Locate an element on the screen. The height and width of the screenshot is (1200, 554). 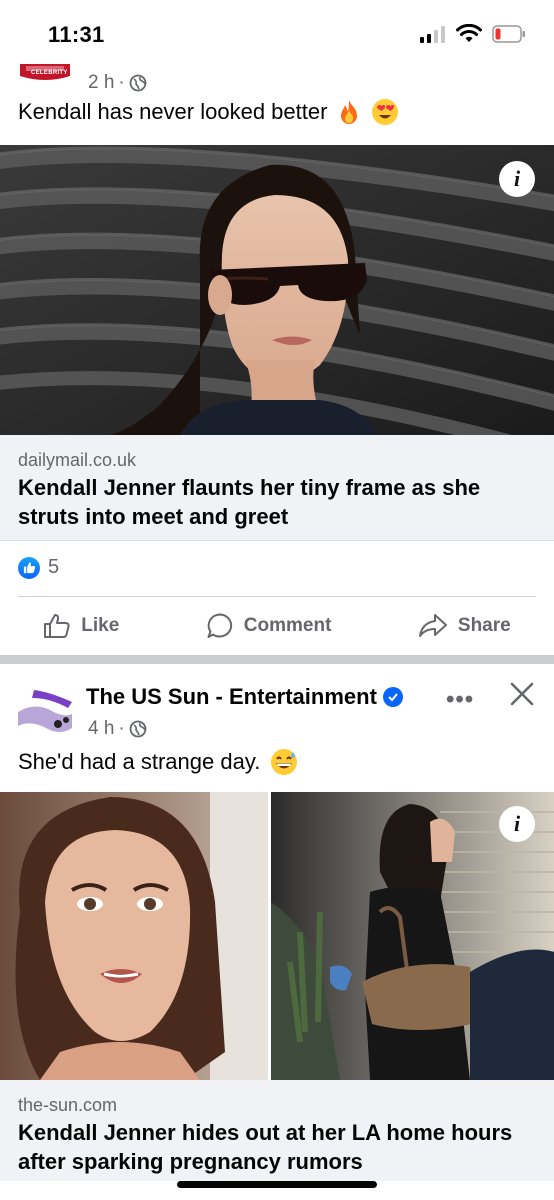
post-actions: Like Comment Share is located at coordinates (277, 626).